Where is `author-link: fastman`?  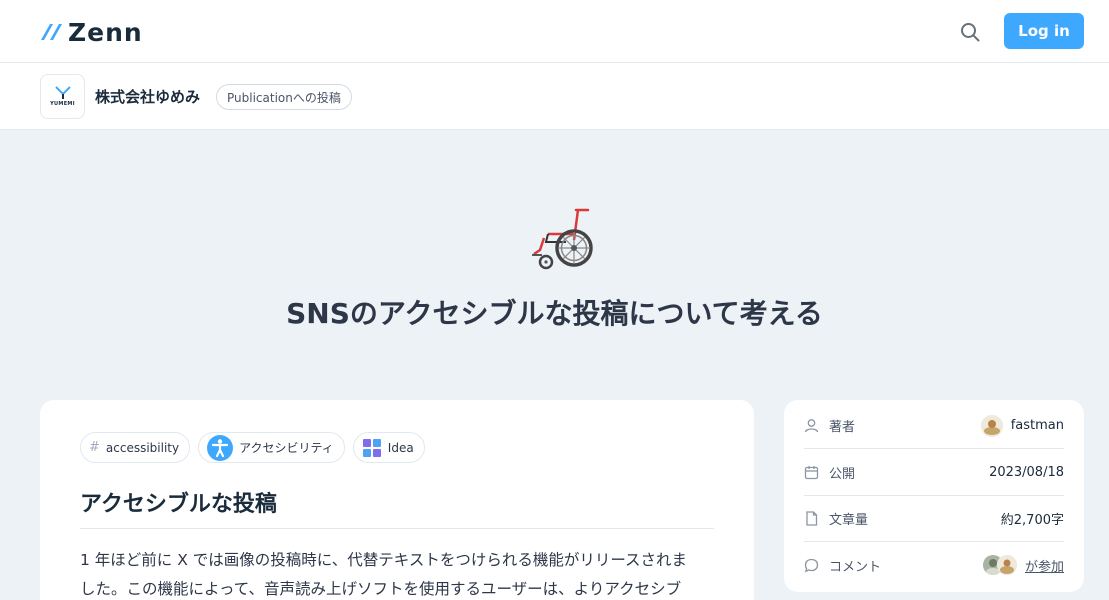
author-link: fastman is located at coordinates (1022, 425).